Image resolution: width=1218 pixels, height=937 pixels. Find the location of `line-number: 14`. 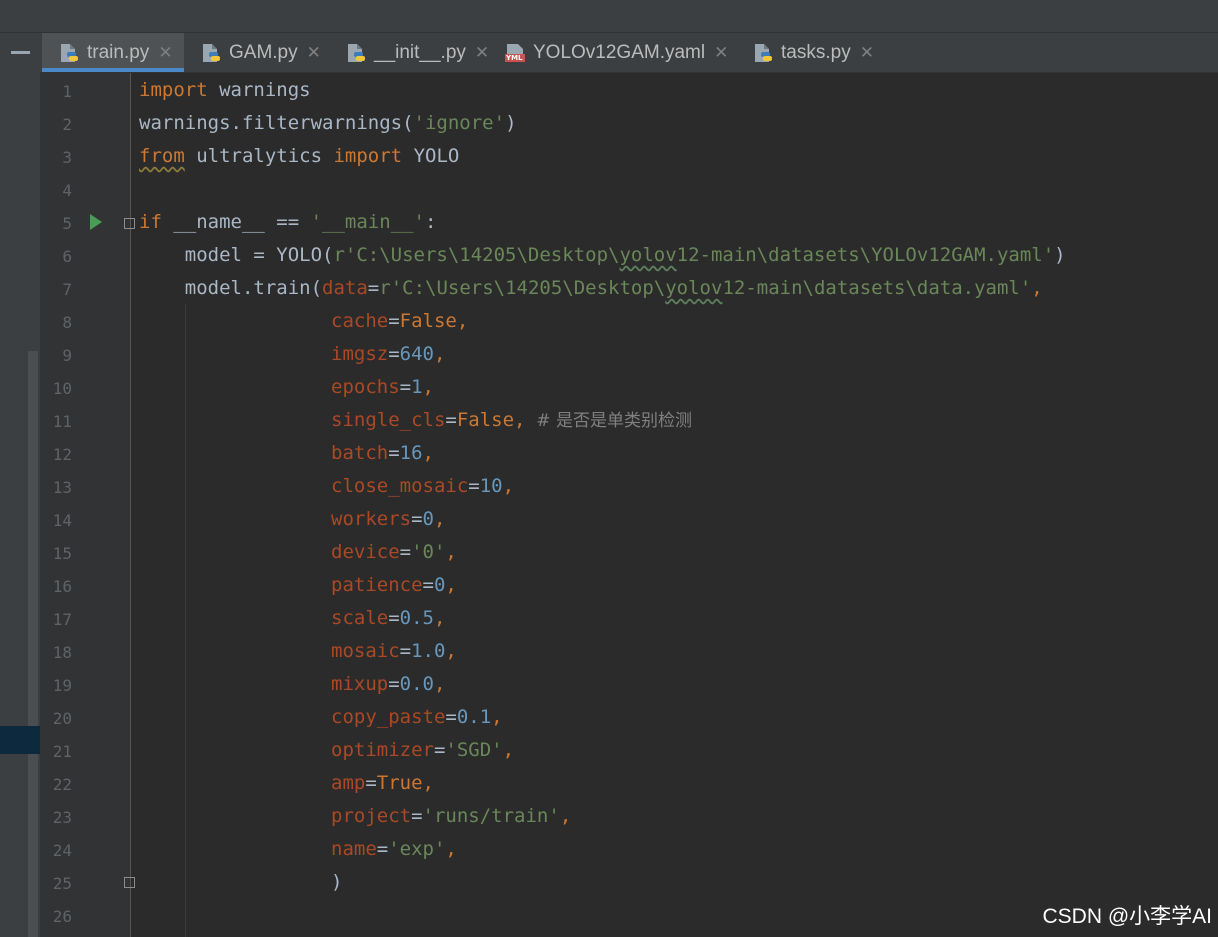

line-number: 14 is located at coordinates (62, 520).